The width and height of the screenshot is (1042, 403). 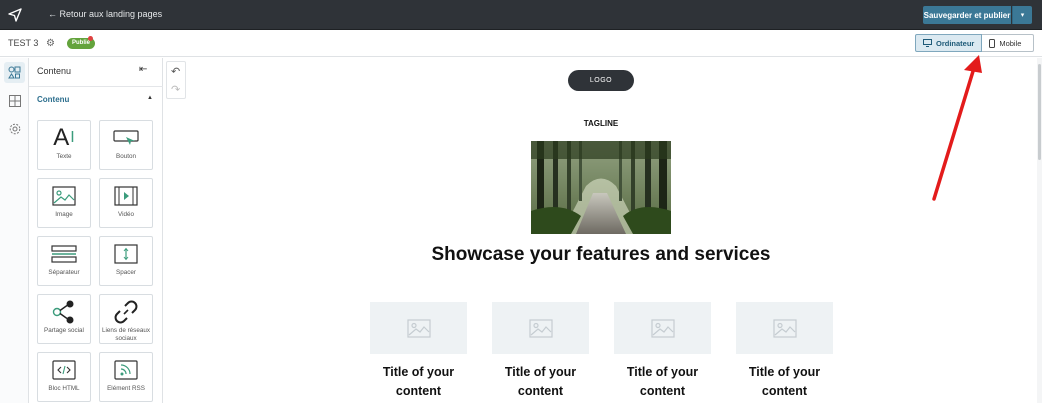 I want to click on phone-icon, so click(x=992, y=43).